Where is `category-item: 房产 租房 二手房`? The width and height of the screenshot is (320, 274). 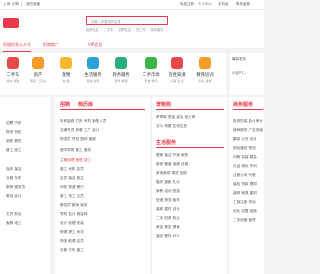
category-item: 房产 租房 二手房 is located at coordinates (38, 70).